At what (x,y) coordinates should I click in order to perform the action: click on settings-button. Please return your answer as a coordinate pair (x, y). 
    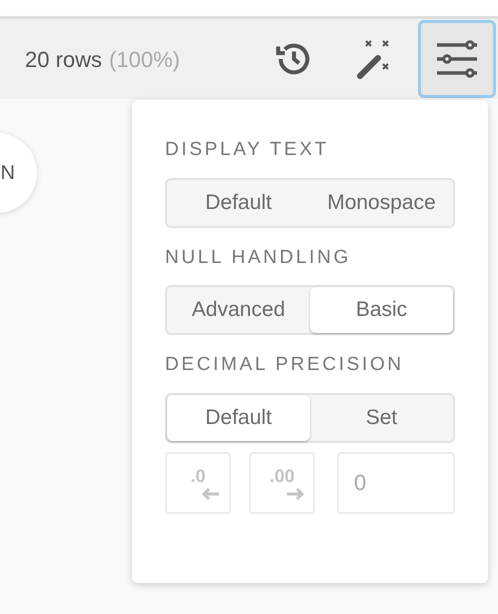
    Looking at the image, I should click on (457, 59).